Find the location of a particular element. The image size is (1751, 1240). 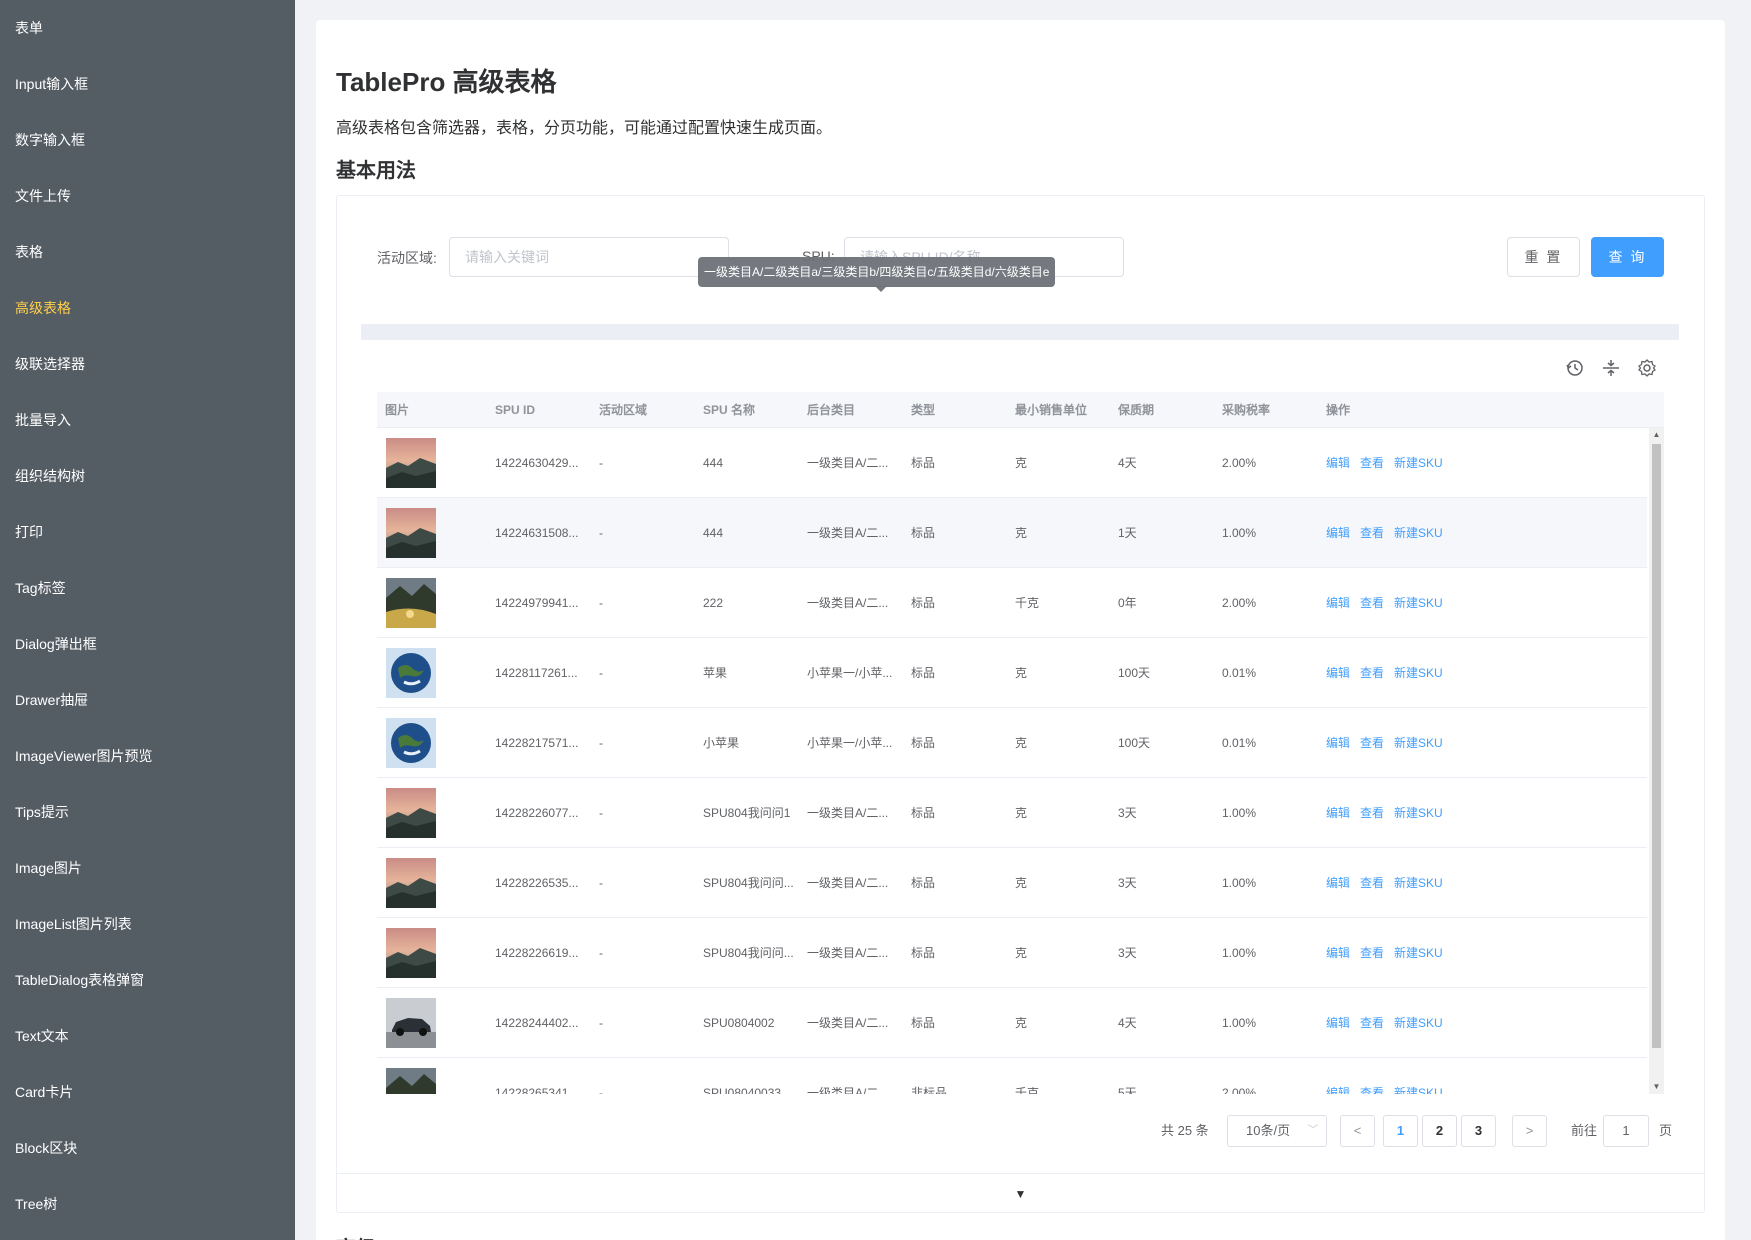

area-input: 请输入关键词 is located at coordinates (589, 257).